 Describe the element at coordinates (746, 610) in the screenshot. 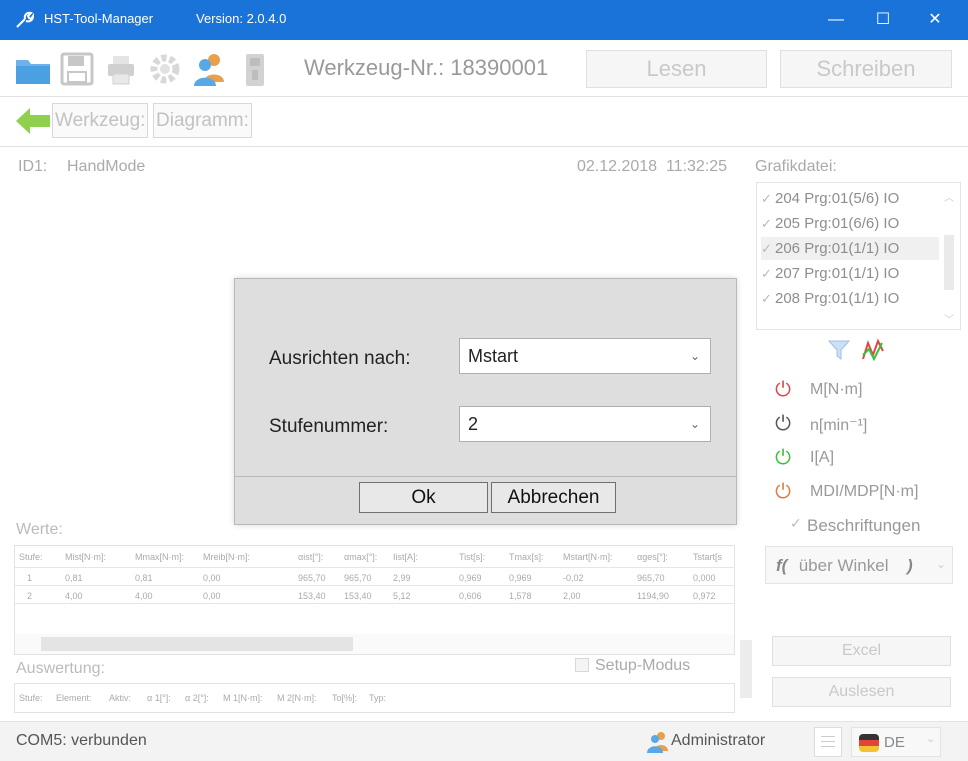

I see `vertical-scrollbar` at that location.